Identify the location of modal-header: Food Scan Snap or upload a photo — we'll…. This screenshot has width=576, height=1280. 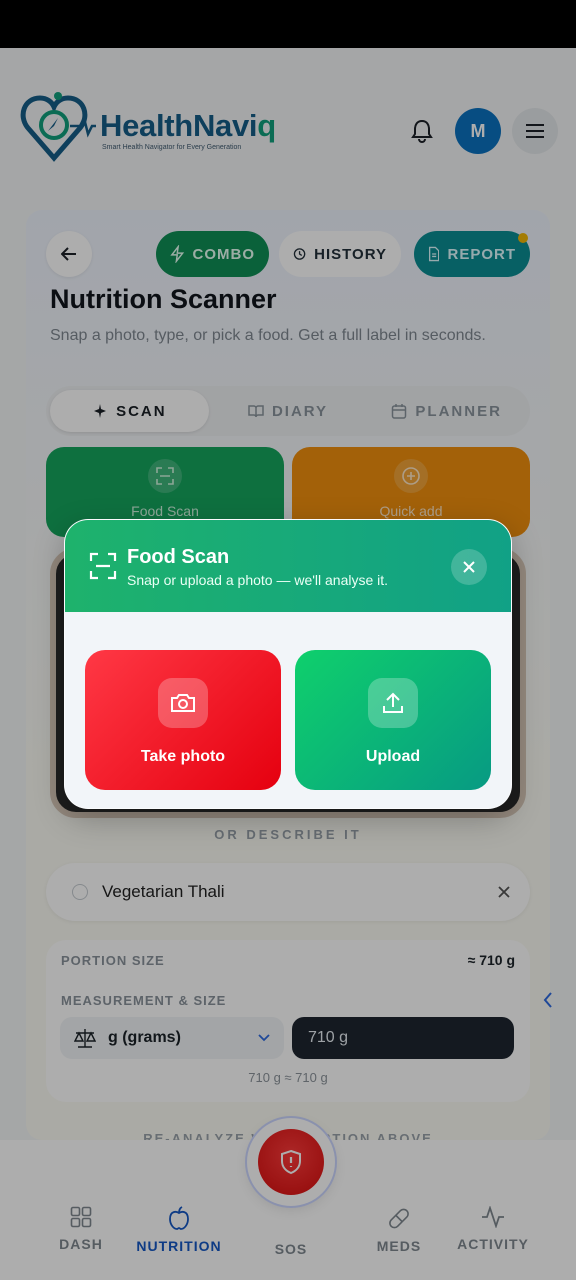
(288, 566).